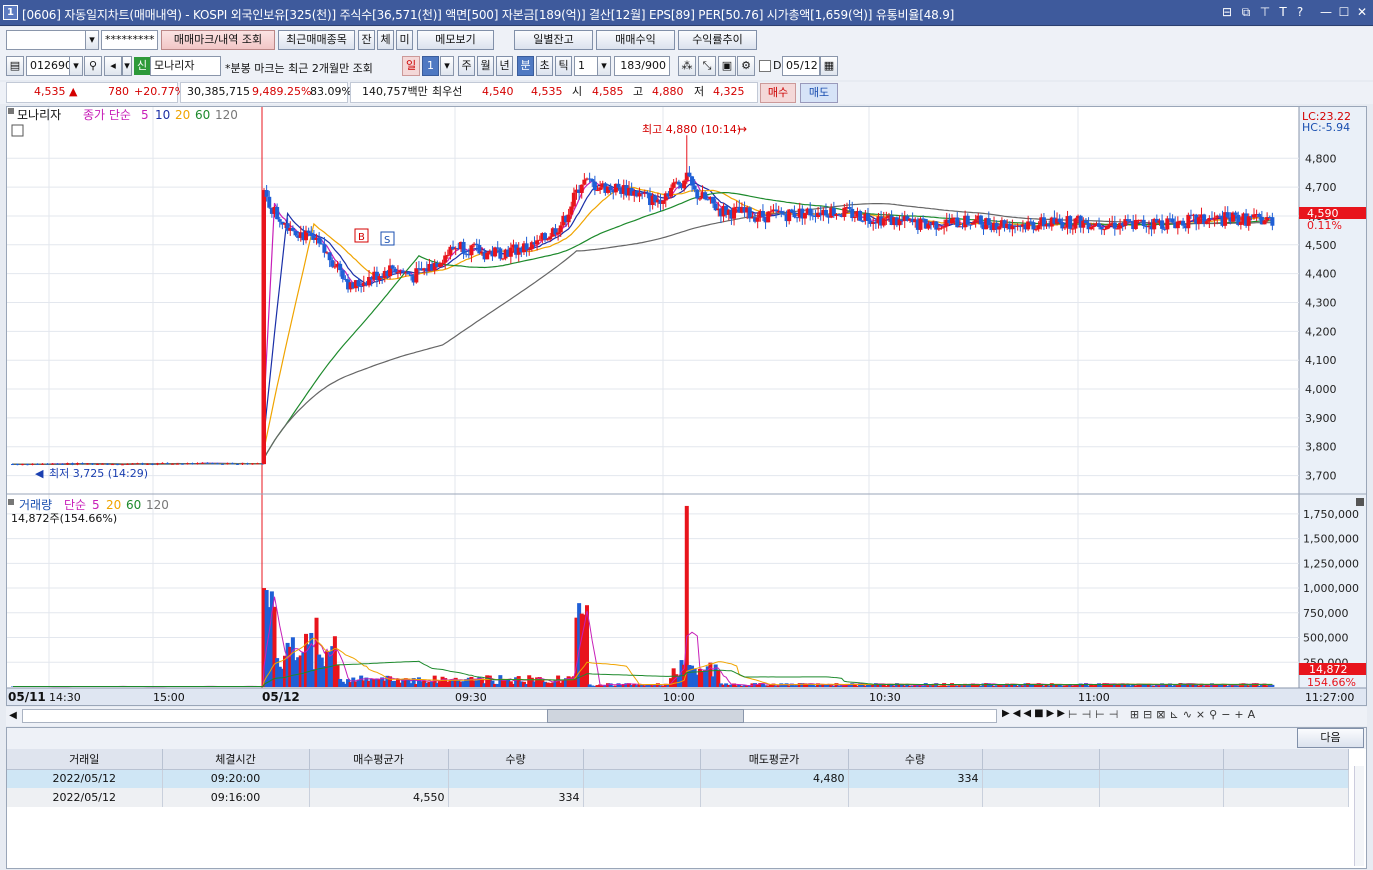 The image size is (1373, 870). What do you see at coordinates (801, 66) in the screenshot?
I see `date-input: 05/12` at bounding box center [801, 66].